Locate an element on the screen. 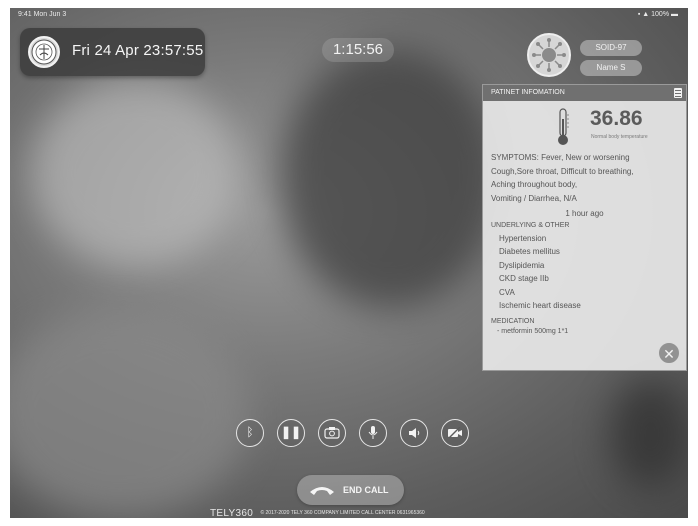 The height and width of the screenshot is (526, 698). video-off-button is located at coordinates (455, 433).